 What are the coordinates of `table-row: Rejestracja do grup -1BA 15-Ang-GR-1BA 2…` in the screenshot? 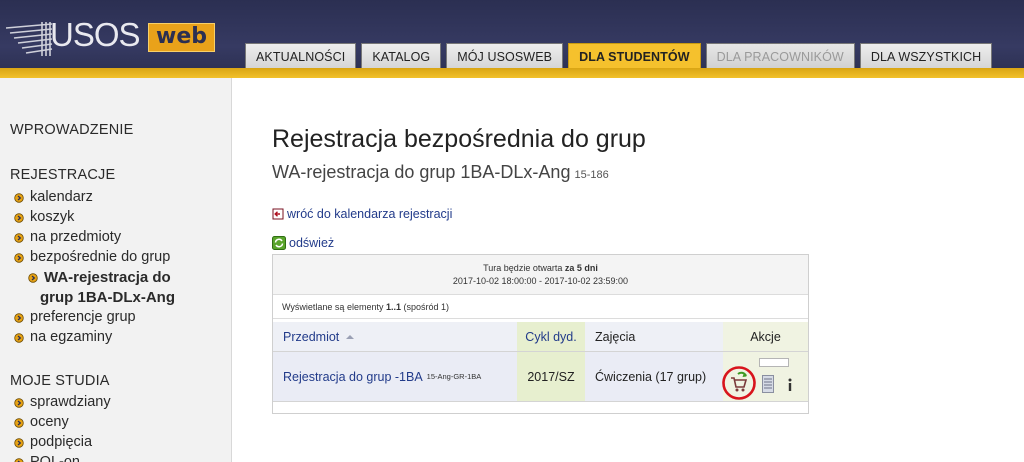 It's located at (540, 377).